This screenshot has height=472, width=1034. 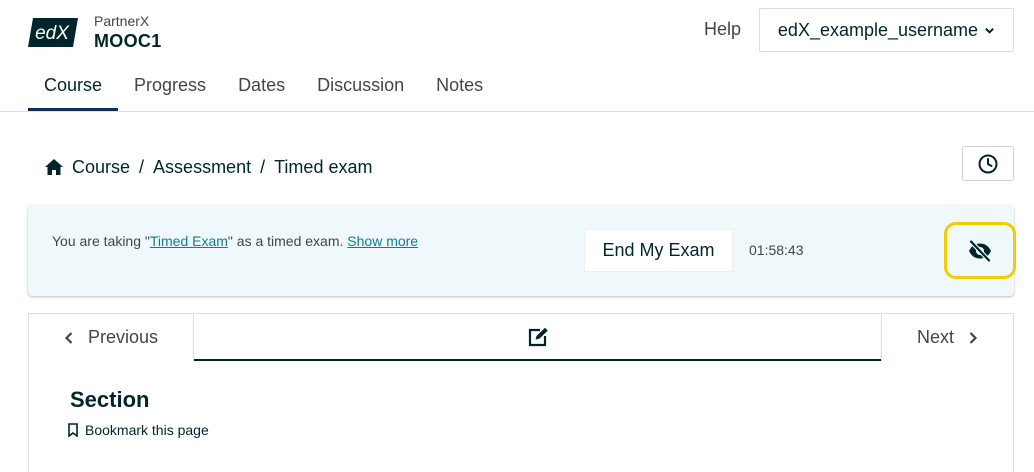 What do you see at coordinates (189, 241) in the screenshot?
I see `exam-name-link: Timed Exam` at bounding box center [189, 241].